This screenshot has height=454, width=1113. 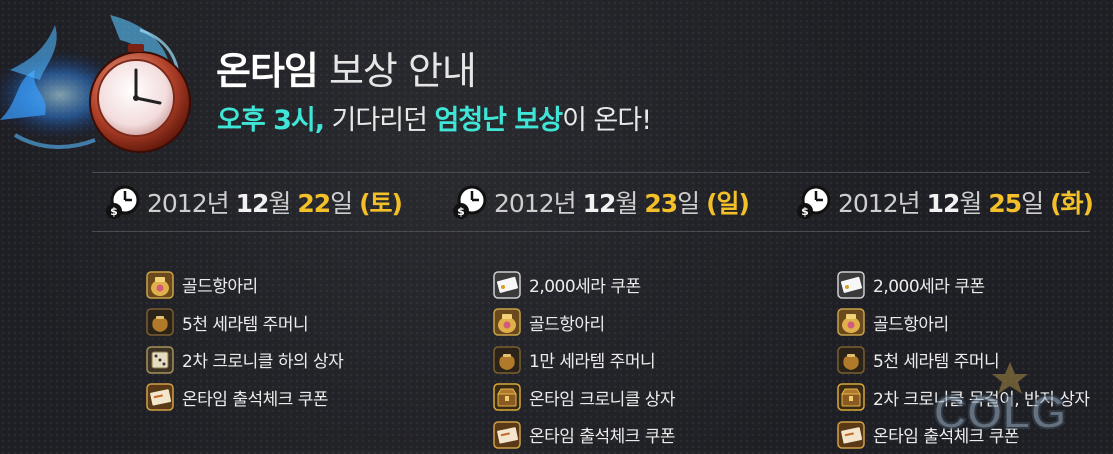 What do you see at coordinates (966, 203) in the screenshot?
I see `date-text: 2012년 12월 25일 (화)` at bounding box center [966, 203].